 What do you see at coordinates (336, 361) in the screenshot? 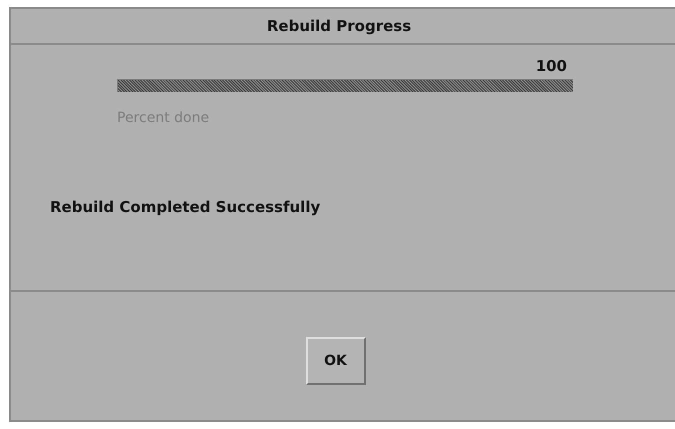
I see `ok-button: OK` at bounding box center [336, 361].